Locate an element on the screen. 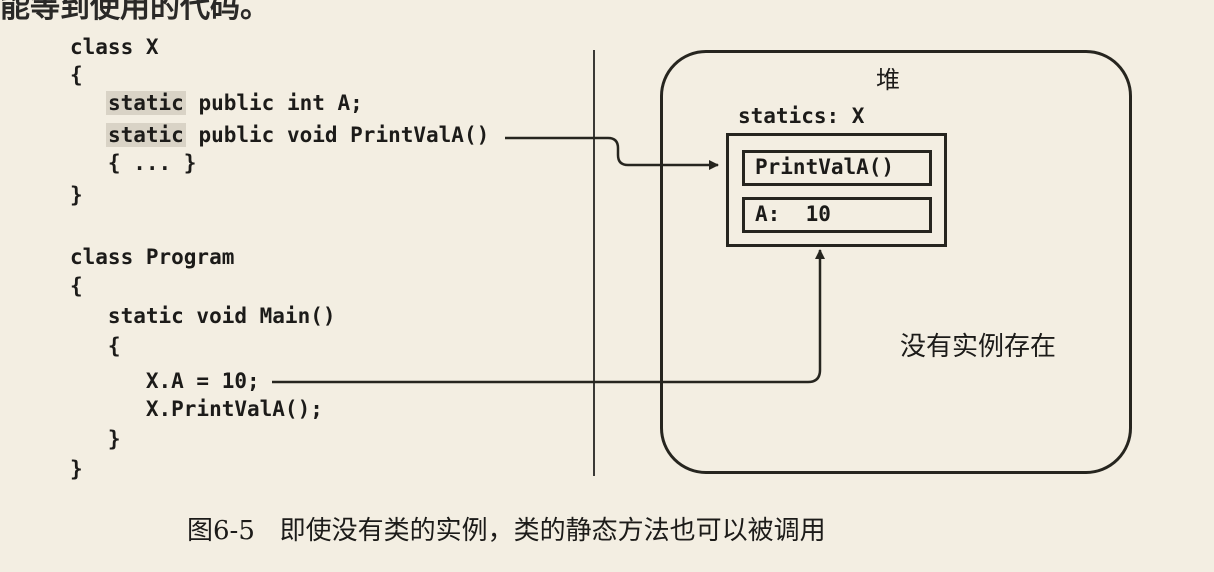  method-arrow is located at coordinates (612, 153).